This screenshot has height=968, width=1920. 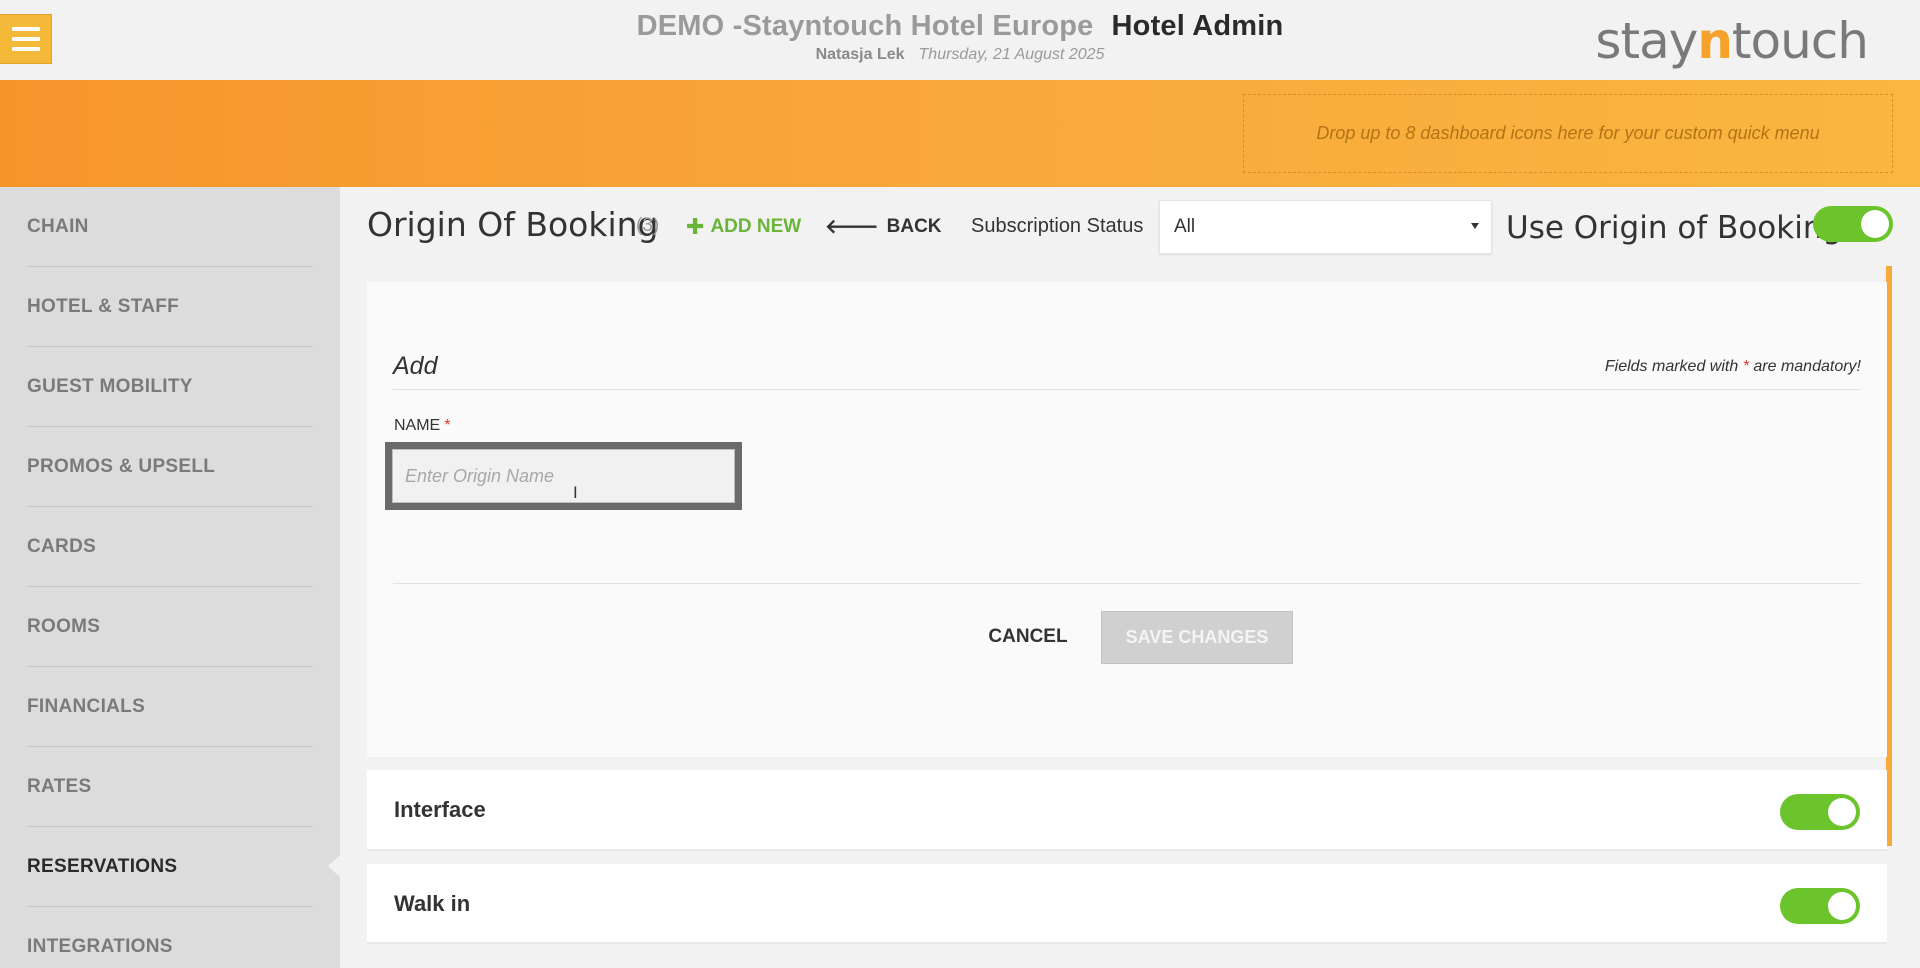 What do you see at coordinates (64, 626) in the screenshot?
I see `sidebar-item-label: ROOMS` at bounding box center [64, 626].